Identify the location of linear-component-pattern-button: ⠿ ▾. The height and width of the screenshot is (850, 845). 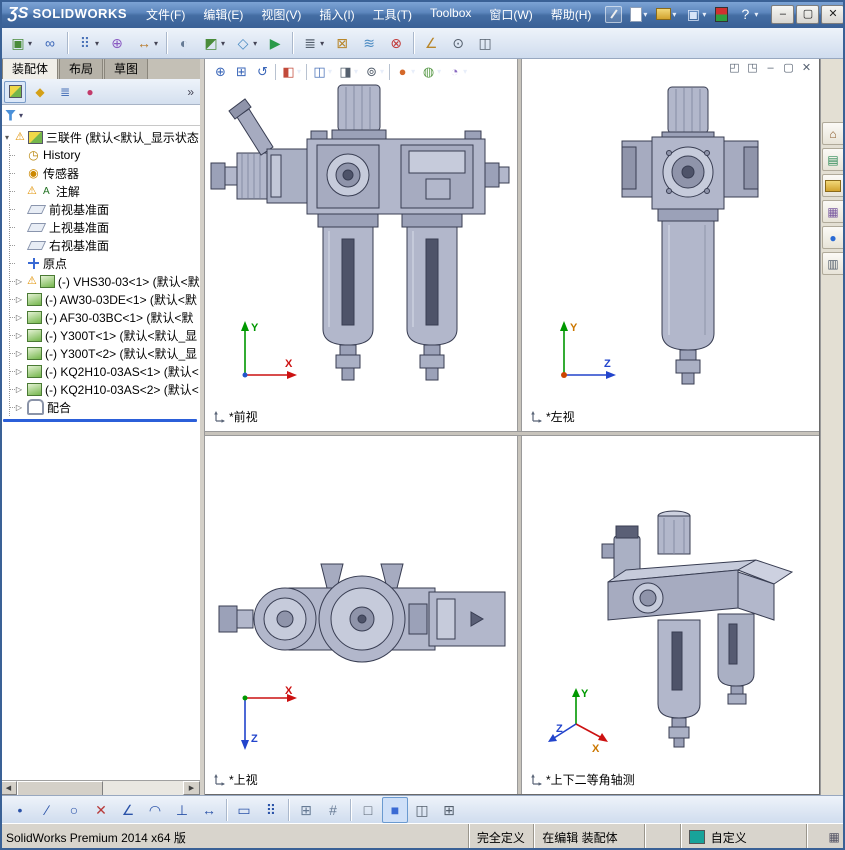
(87, 43).